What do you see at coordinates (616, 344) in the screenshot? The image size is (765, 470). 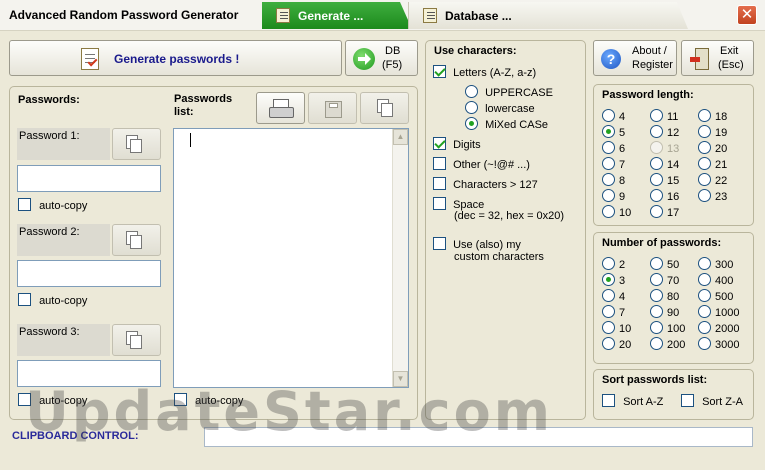 I see `number-of-passwords-option-20: 20` at bounding box center [616, 344].